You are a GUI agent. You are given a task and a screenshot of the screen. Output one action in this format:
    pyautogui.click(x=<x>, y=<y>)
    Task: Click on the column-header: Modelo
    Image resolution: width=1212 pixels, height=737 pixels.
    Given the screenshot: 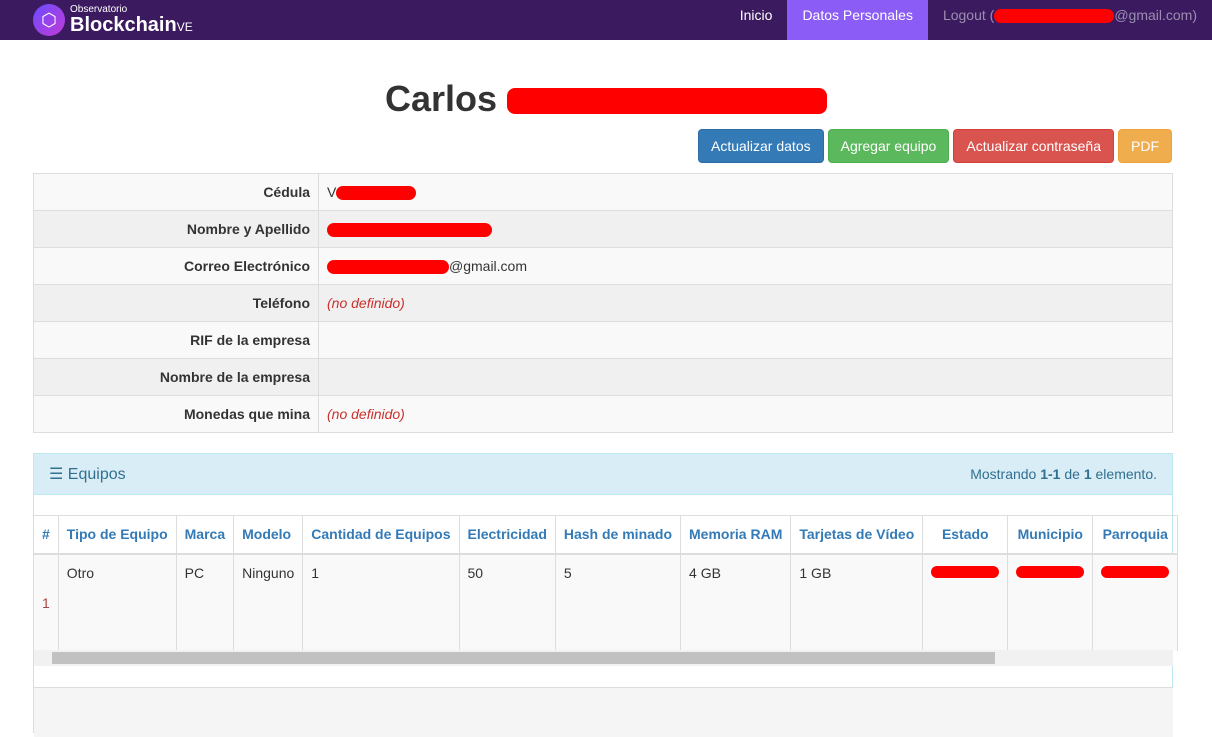 What is the action you would take?
    pyautogui.click(x=268, y=535)
    